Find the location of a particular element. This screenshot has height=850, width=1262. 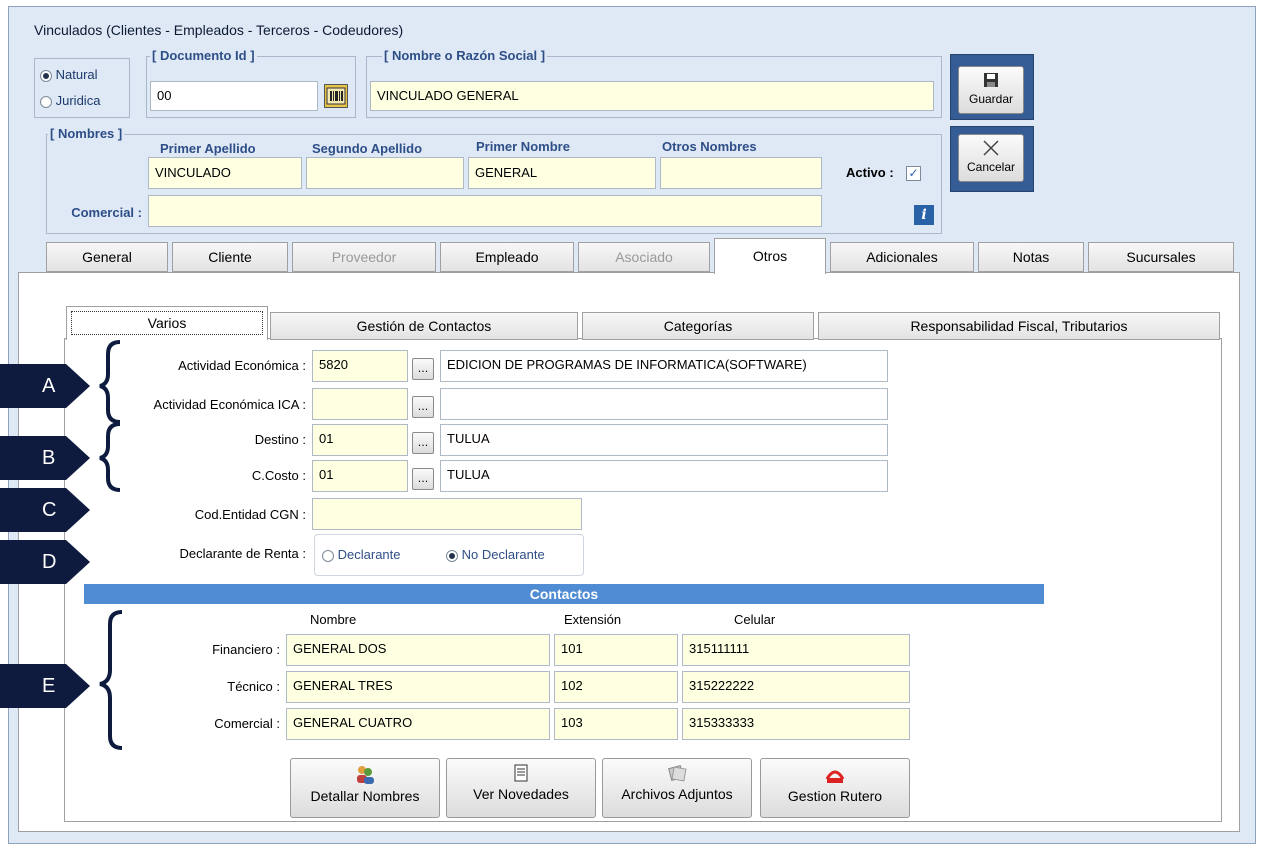

otros-nombres-input is located at coordinates (741, 173).